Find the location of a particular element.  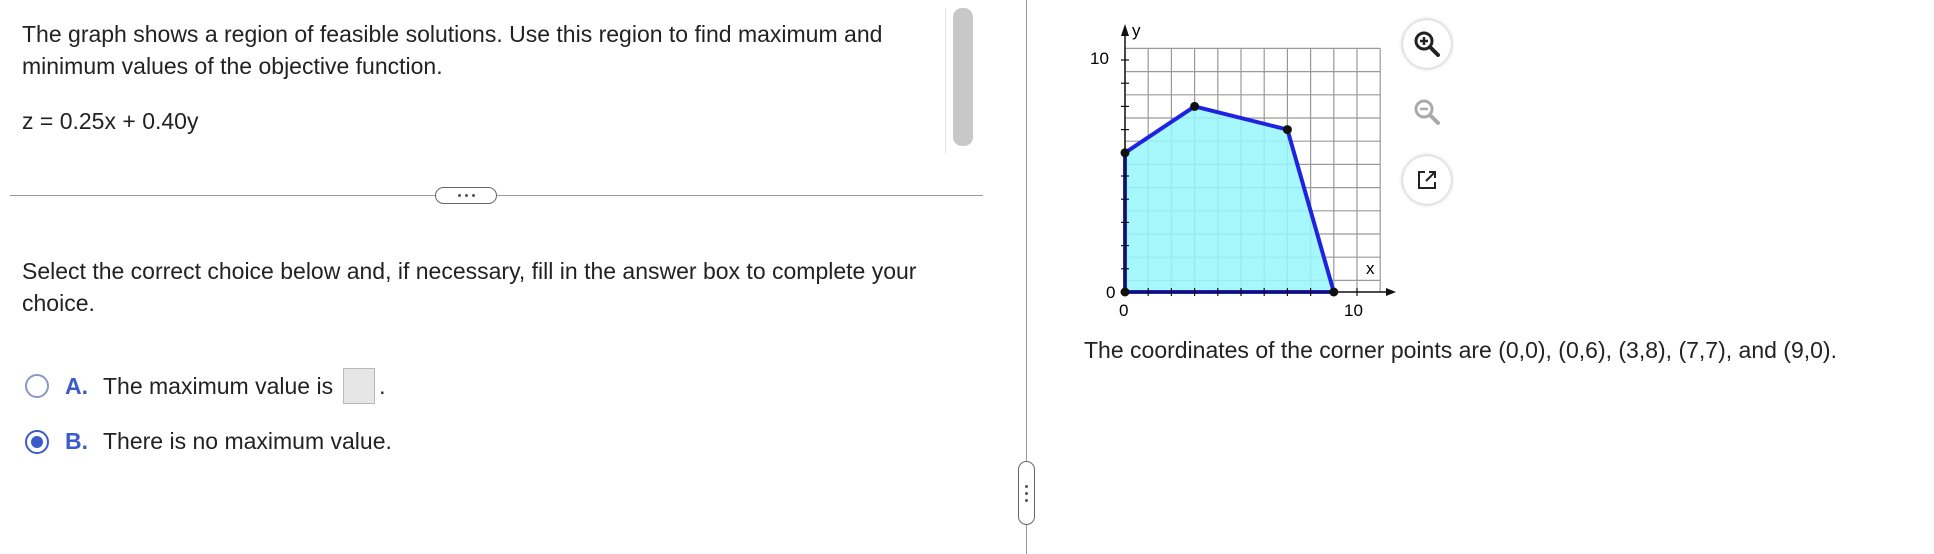

choice-b: B. There is no maximum value. is located at coordinates (208, 441).